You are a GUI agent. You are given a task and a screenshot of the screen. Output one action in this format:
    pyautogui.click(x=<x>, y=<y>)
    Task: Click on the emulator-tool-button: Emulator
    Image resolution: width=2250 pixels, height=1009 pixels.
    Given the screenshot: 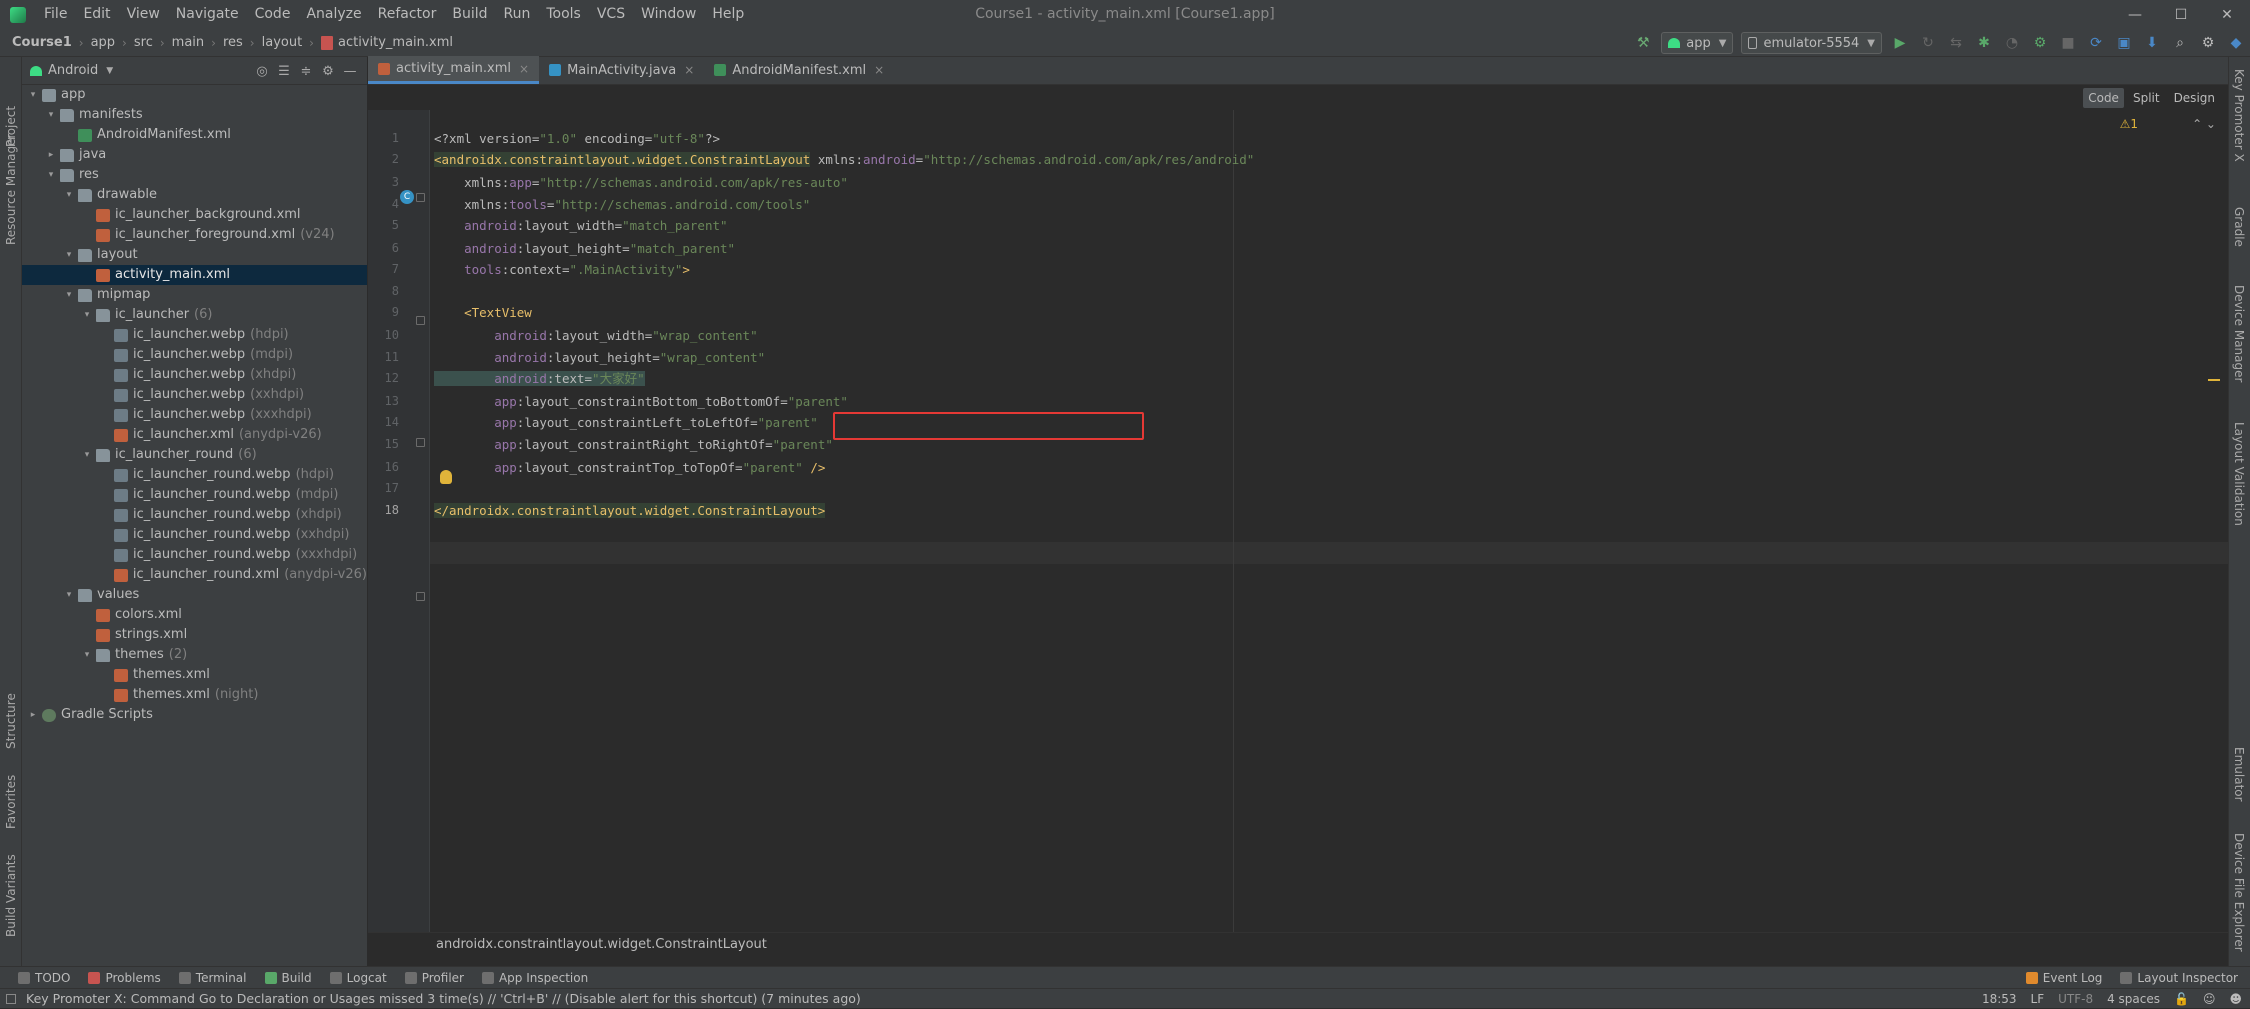 What is the action you would take?
    pyautogui.click(x=2239, y=774)
    